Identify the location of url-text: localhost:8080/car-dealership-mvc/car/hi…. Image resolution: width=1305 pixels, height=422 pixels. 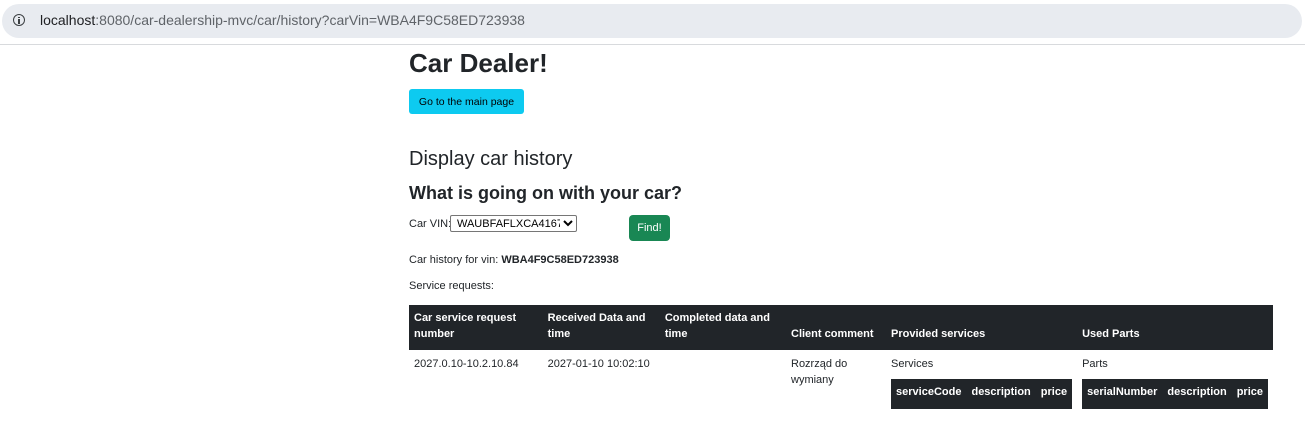
(282, 20).